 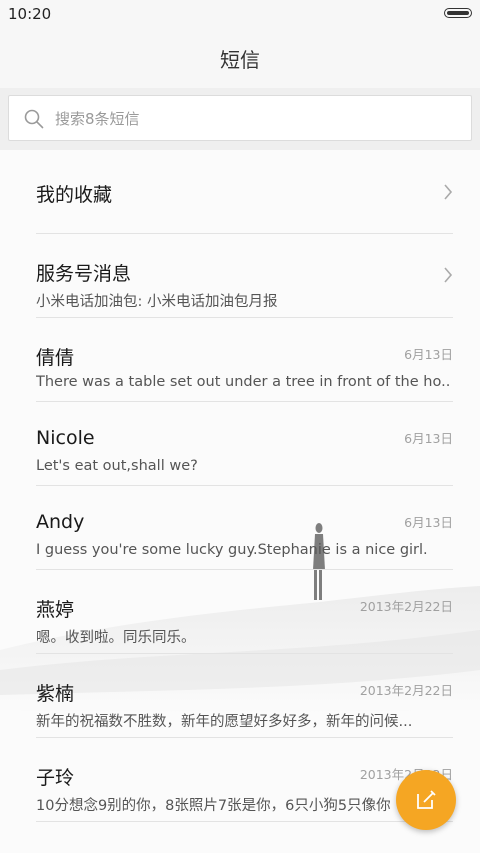 What do you see at coordinates (55, 610) in the screenshot?
I see `thread-name: 燕婷` at bounding box center [55, 610].